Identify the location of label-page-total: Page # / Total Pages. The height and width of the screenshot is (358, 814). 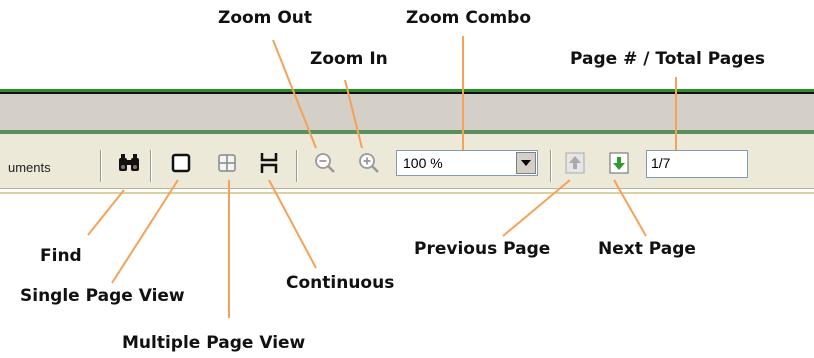
(668, 59).